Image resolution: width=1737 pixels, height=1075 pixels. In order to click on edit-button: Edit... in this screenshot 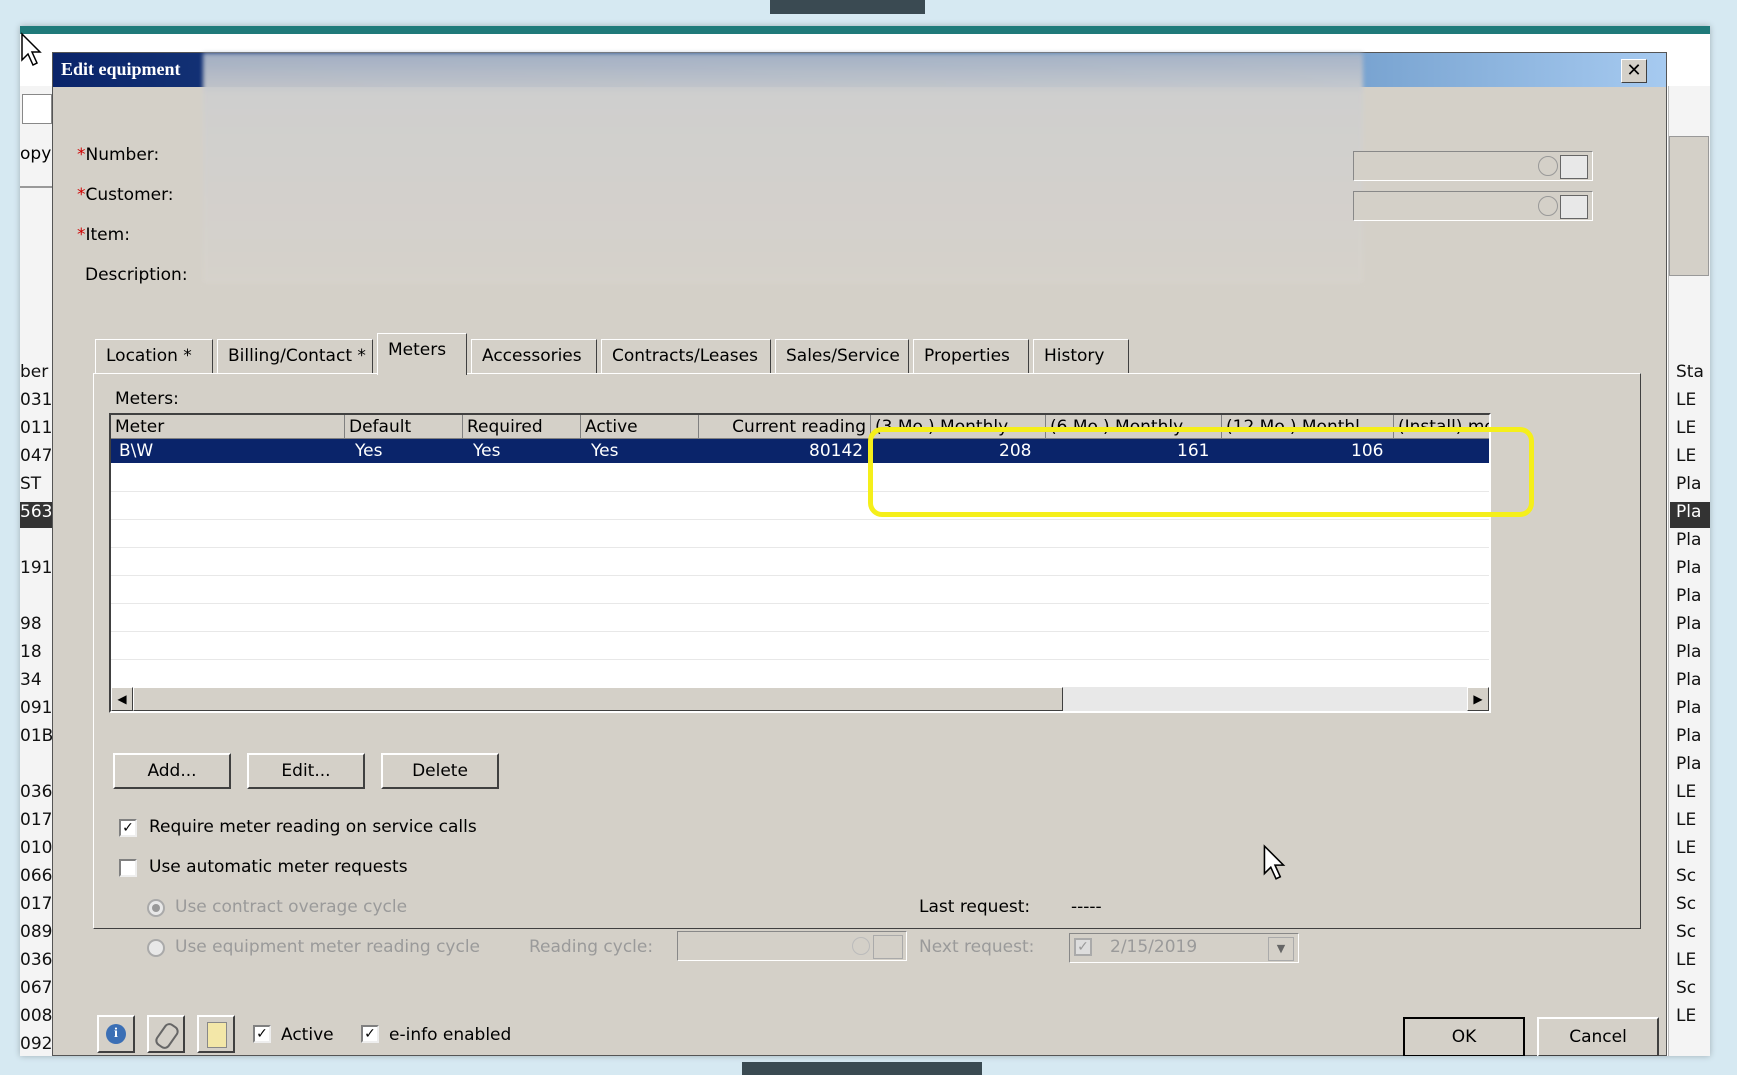, I will do `click(306, 771)`.